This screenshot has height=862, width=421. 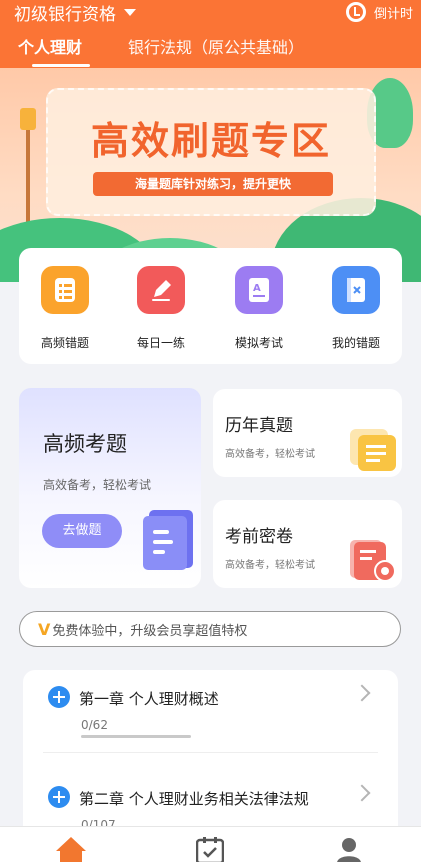 I want to click on subject-tabs: 个人理财 银行法规（原公共基础）, so click(x=210, y=51).